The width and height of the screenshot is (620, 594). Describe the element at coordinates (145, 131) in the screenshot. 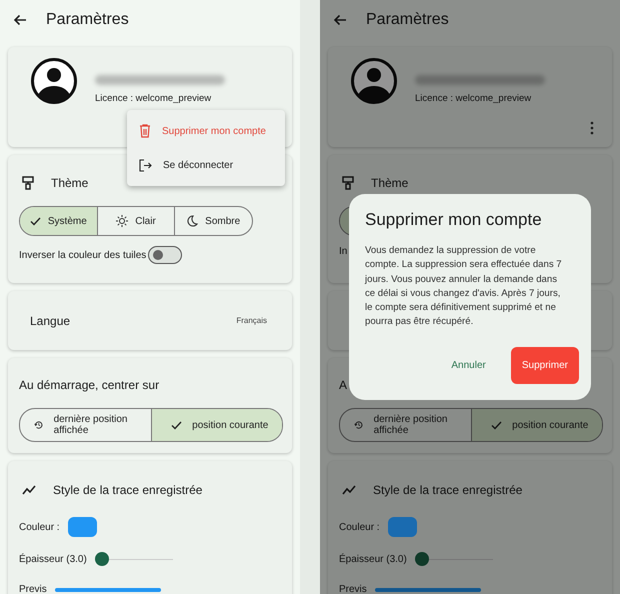

I see `trash-icon` at that location.